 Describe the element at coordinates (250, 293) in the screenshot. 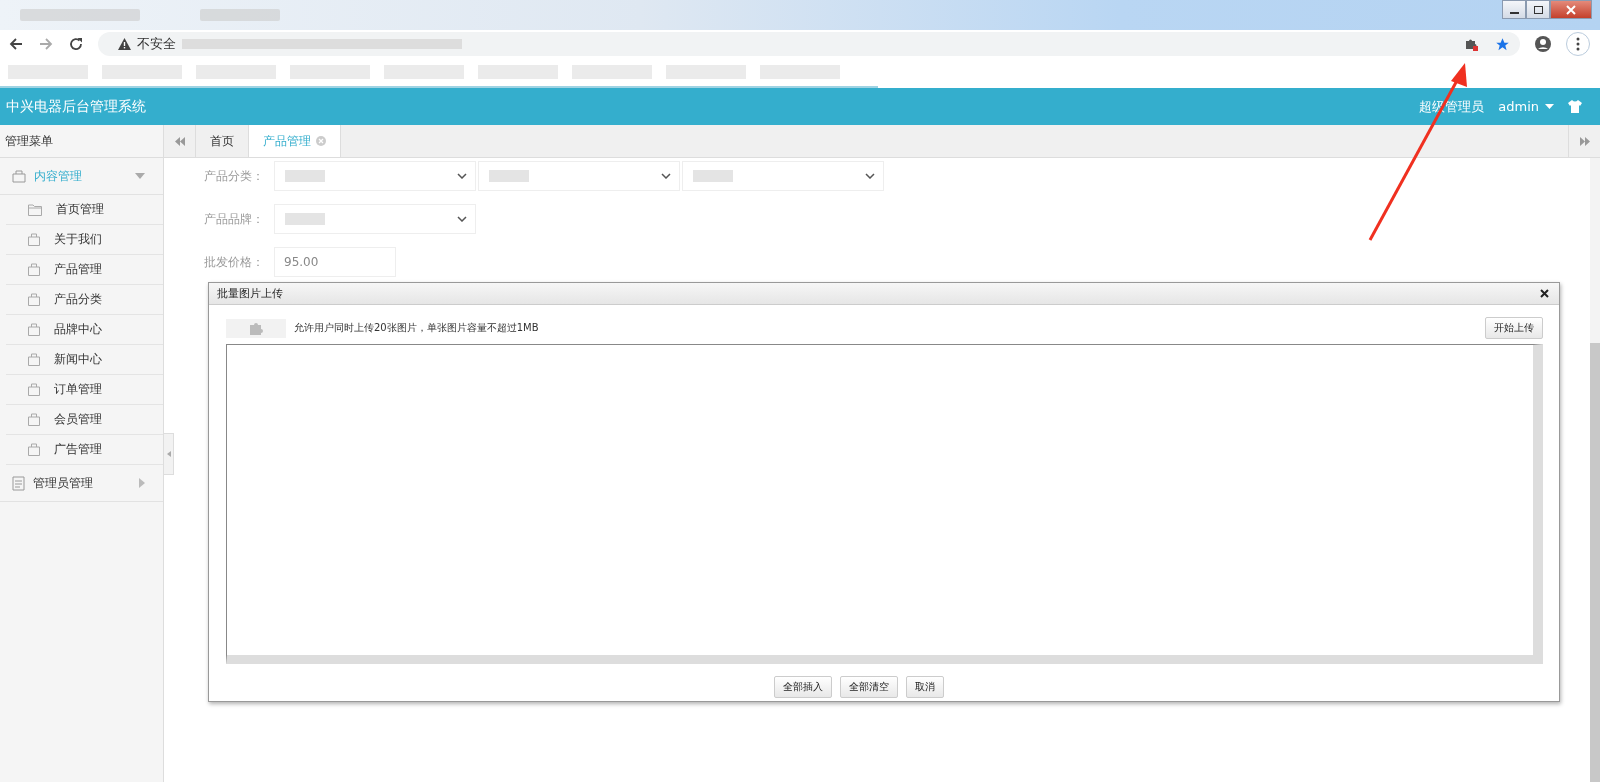

I see `dialog-title: 批量图片上传` at that location.